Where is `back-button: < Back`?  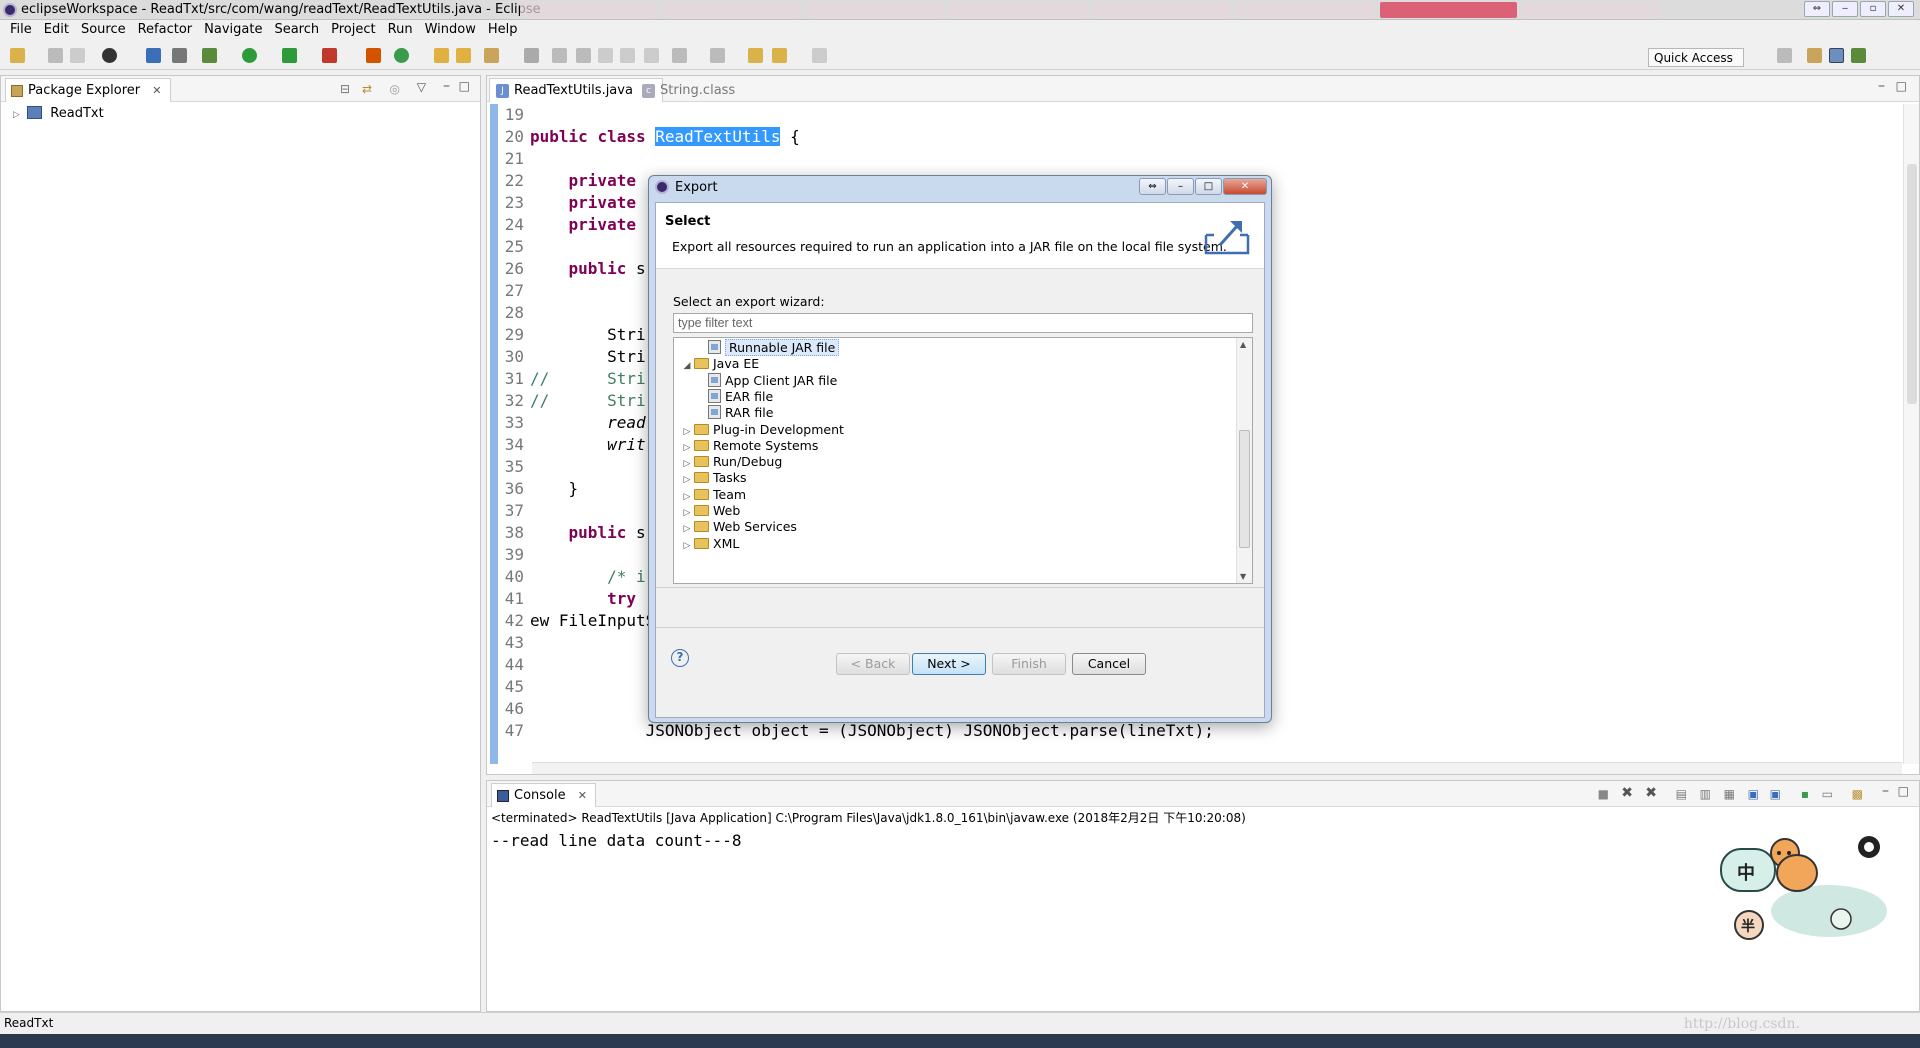 back-button: < Back is located at coordinates (873, 664).